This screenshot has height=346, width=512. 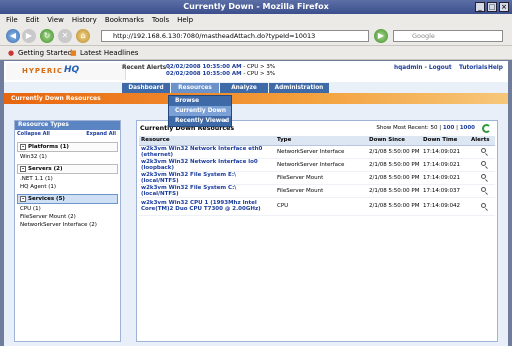 What do you see at coordinates (244, 88) in the screenshot?
I see `tab-analyze: Analyze` at bounding box center [244, 88].